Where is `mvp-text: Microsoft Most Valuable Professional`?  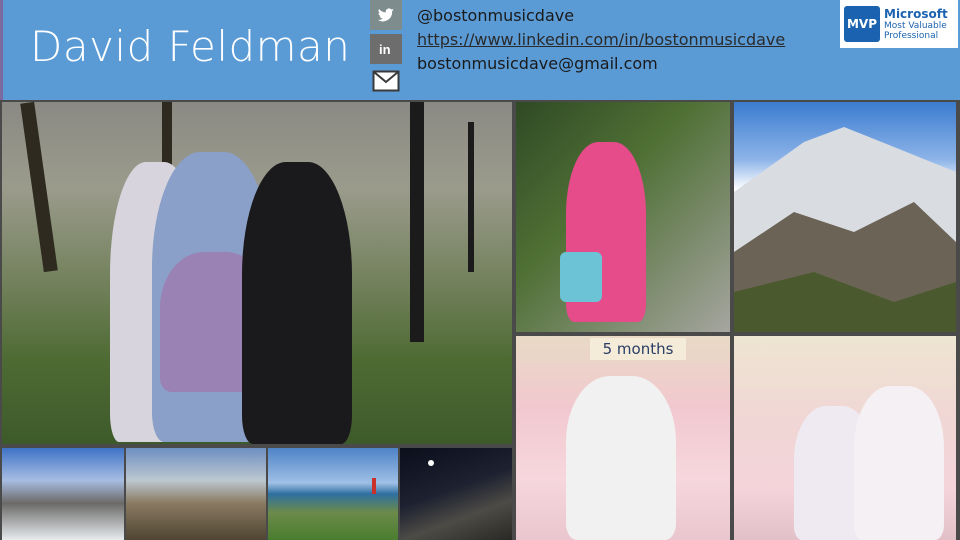 mvp-text: Microsoft Most Valuable Professional is located at coordinates (916, 23).